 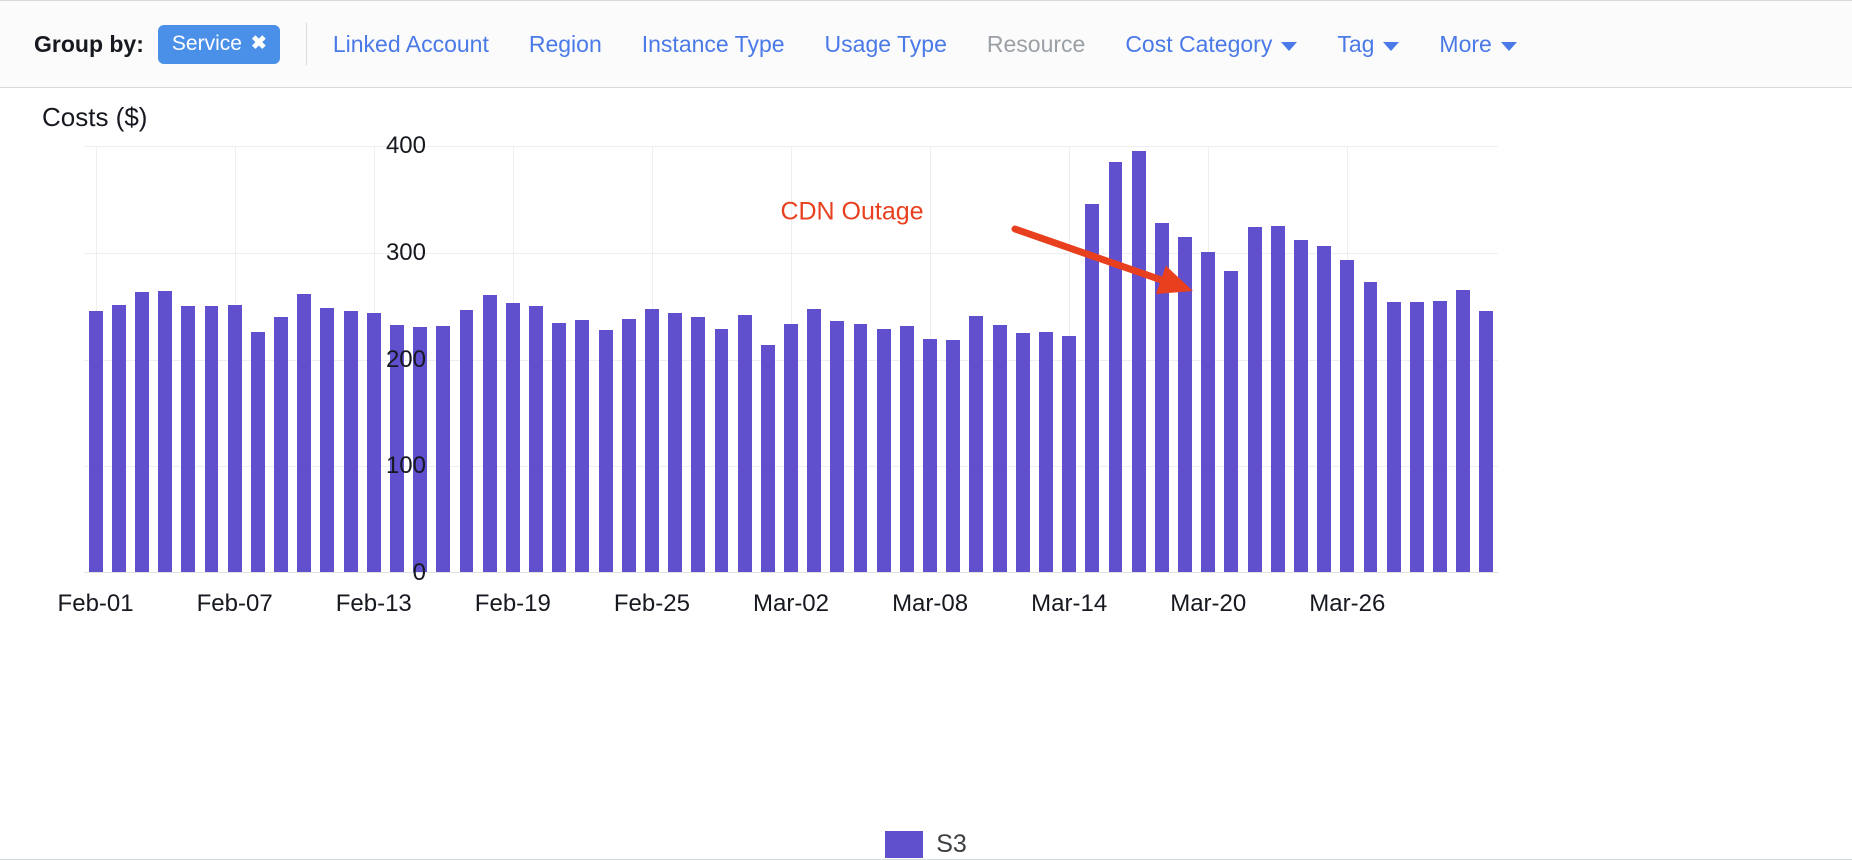 What do you see at coordinates (1465, 43) in the screenshot?
I see `option-label: More` at bounding box center [1465, 43].